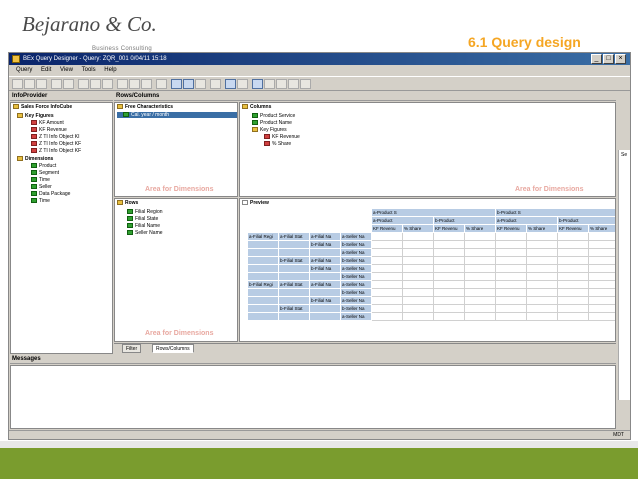  I want to click on infocube-node: Sales Force InfoCube, so click(42, 107).